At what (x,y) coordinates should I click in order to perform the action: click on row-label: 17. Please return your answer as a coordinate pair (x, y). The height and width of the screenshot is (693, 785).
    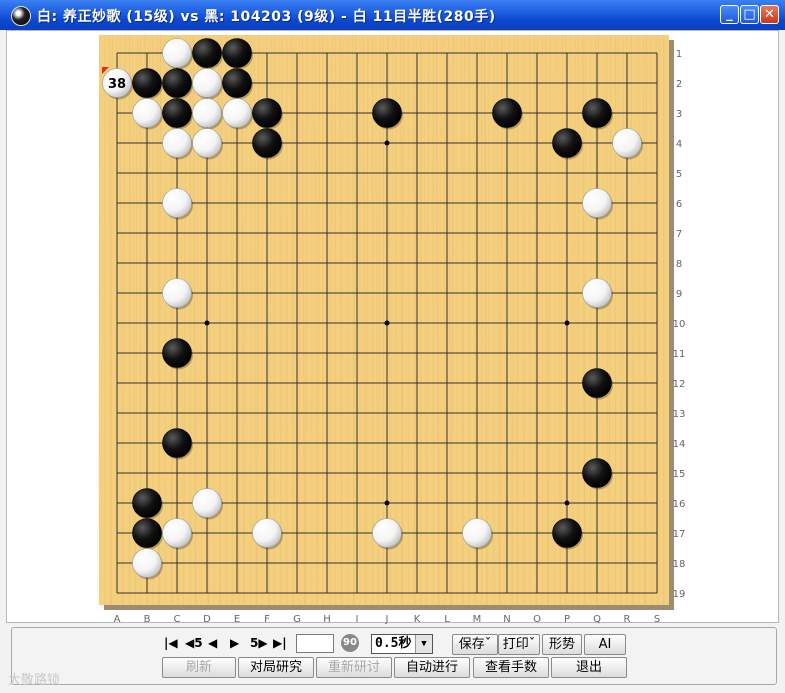
    Looking at the image, I should click on (679, 534).